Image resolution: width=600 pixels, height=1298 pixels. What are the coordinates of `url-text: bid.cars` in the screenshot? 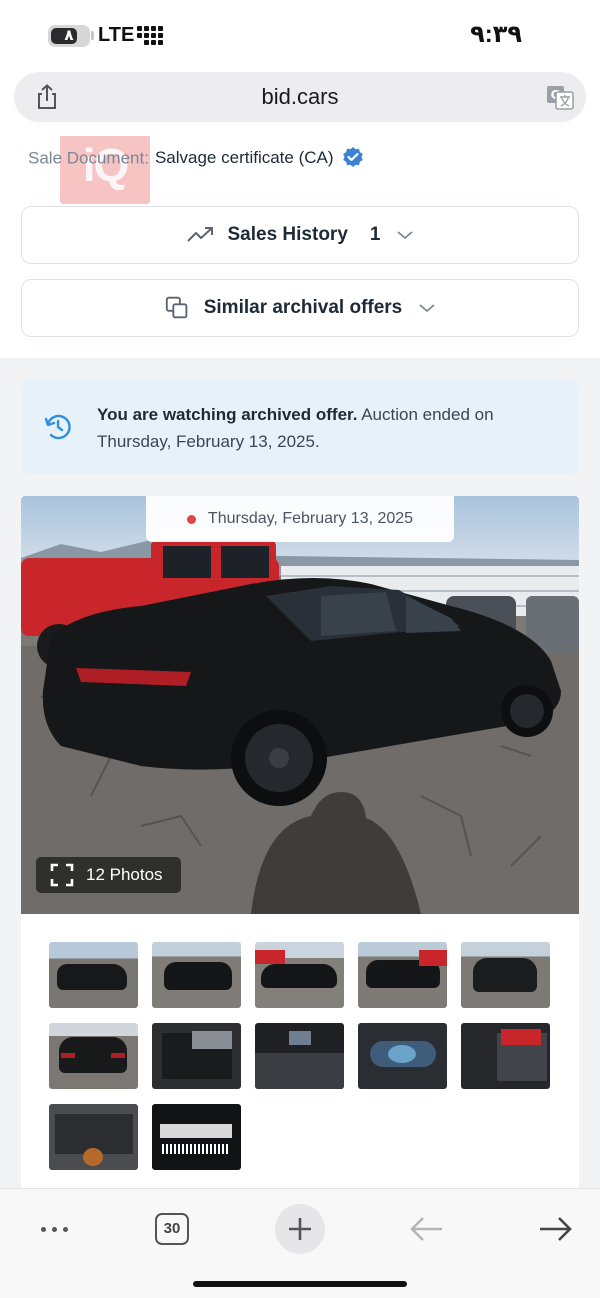 It's located at (300, 97).